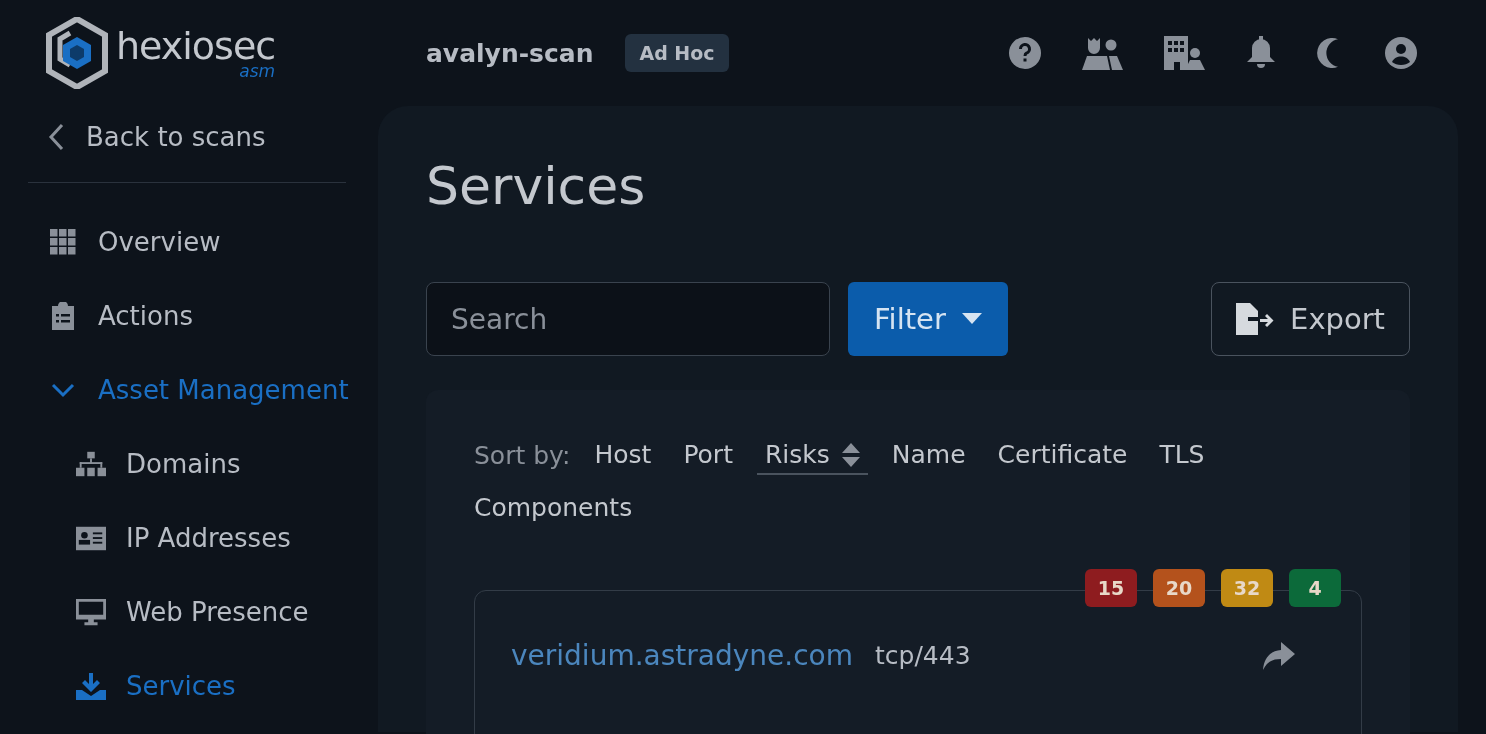  What do you see at coordinates (91, 612) in the screenshot?
I see `monitor-icon` at bounding box center [91, 612].